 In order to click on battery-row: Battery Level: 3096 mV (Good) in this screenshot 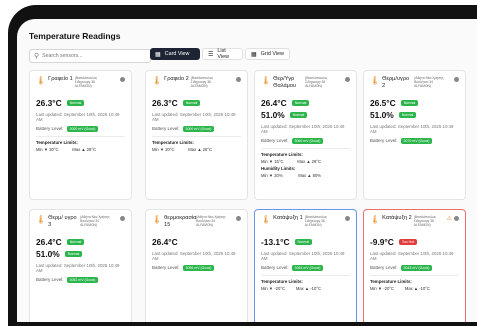, I will do `click(196, 267)`.